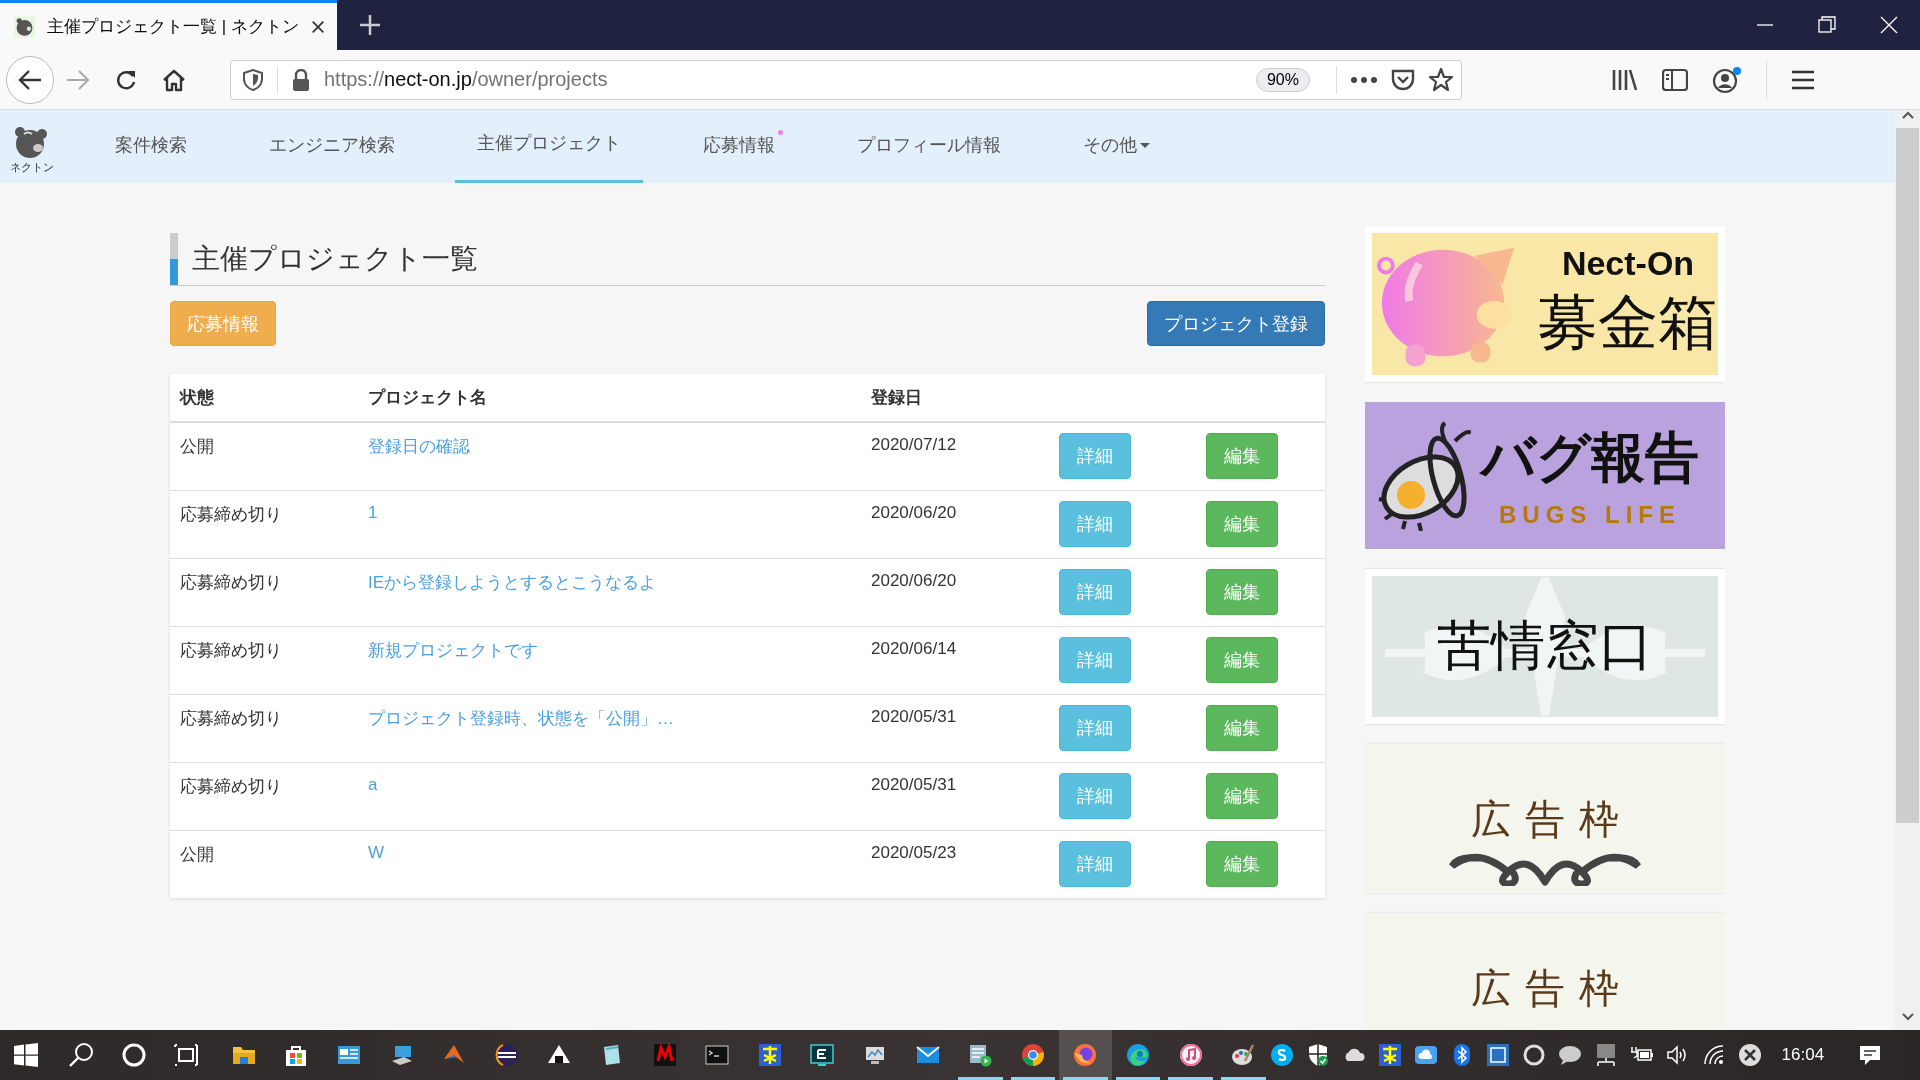 This screenshot has height=1080, width=1920. What do you see at coordinates (512, 582) in the screenshot?
I see `project-link: IEから登録しようとするとこうなるよ` at bounding box center [512, 582].